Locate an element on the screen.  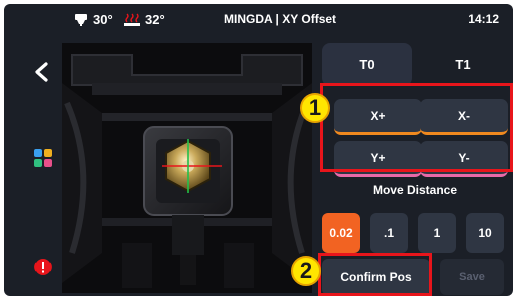
x-plus-button: X+ is located at coordinates (378, 117).